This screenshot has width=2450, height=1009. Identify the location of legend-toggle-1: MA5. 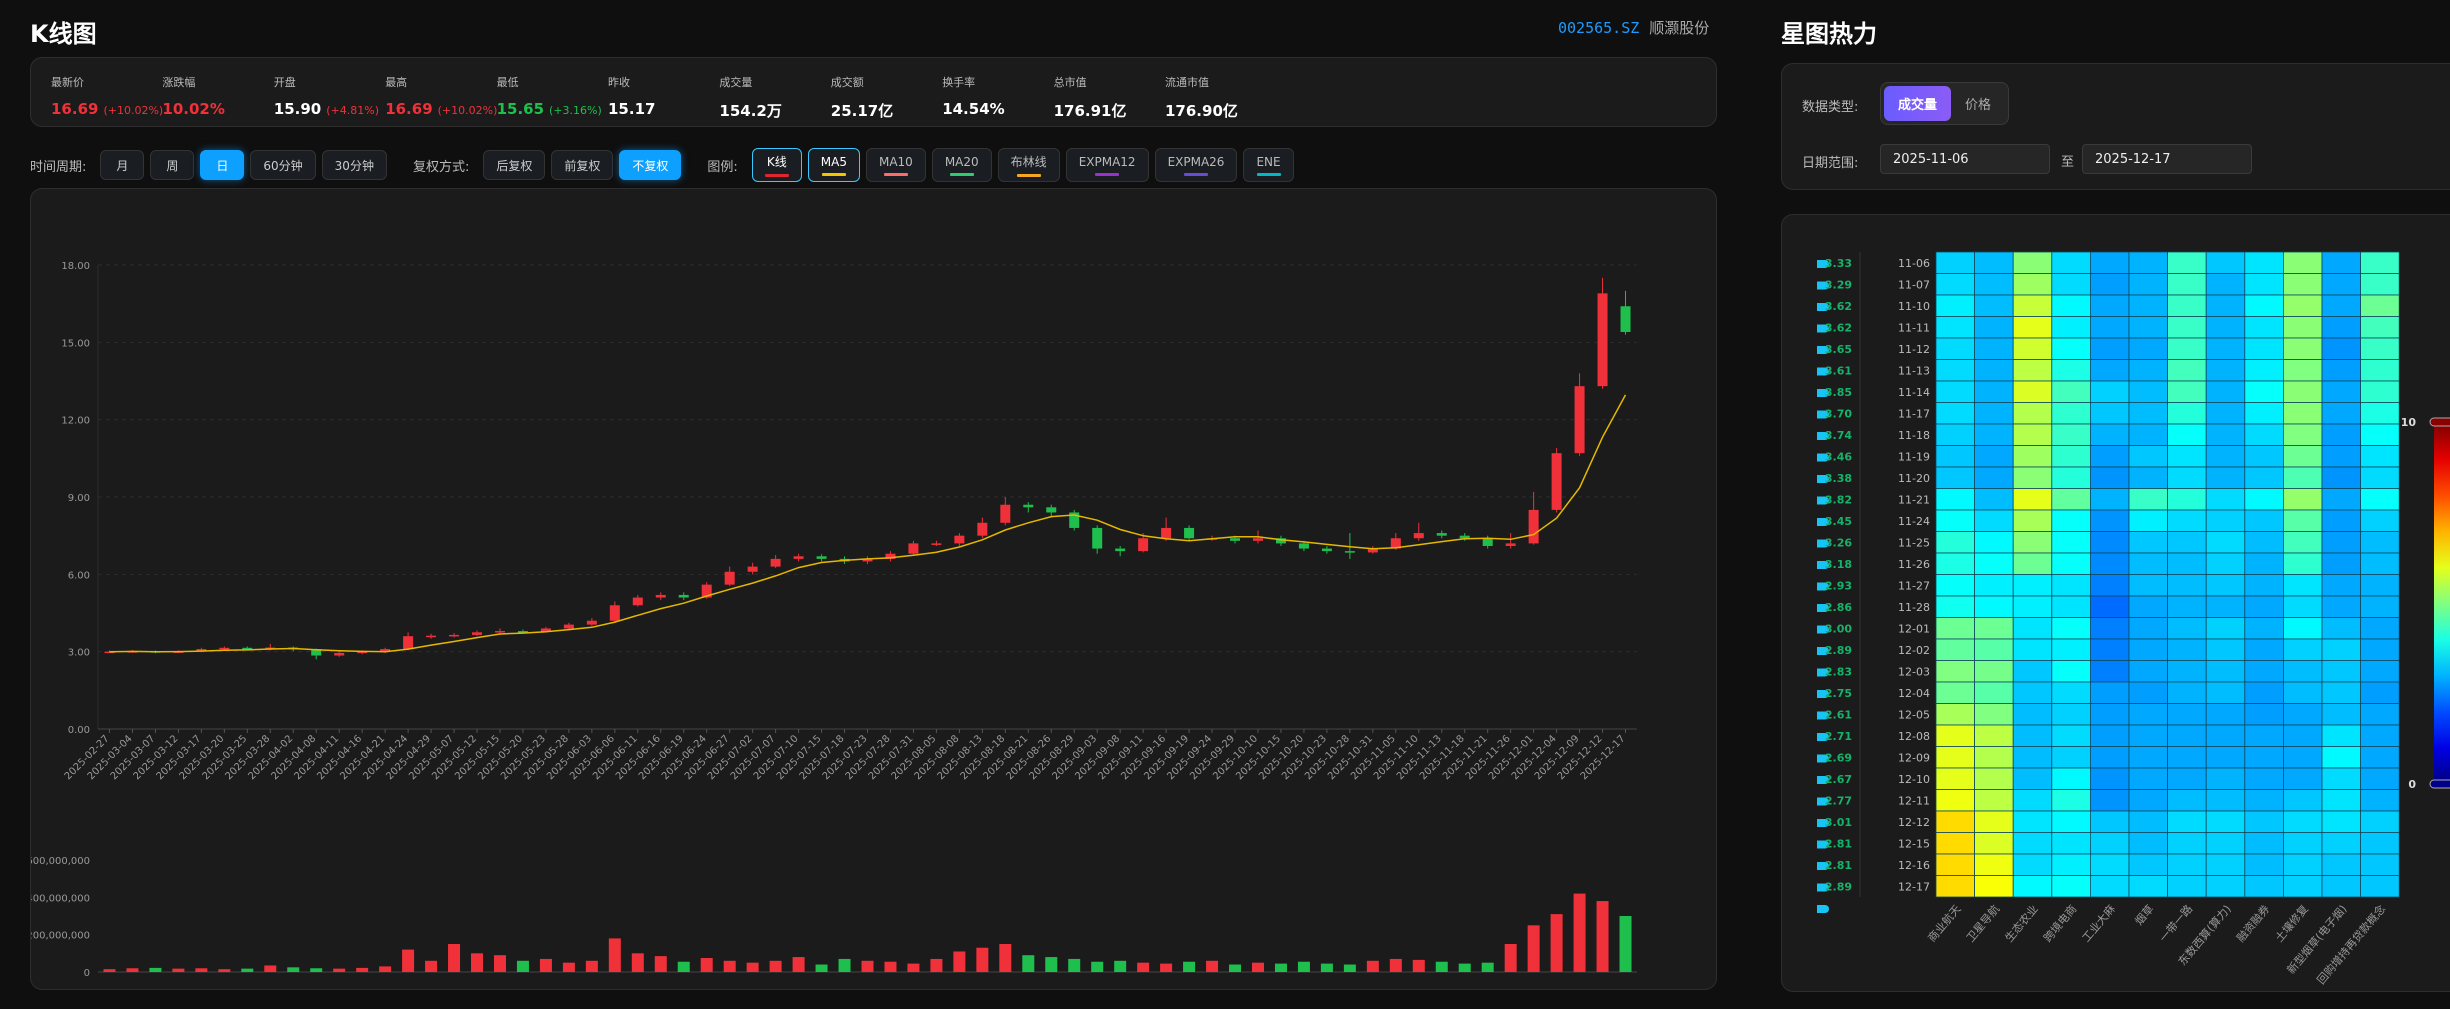
(833, 165).